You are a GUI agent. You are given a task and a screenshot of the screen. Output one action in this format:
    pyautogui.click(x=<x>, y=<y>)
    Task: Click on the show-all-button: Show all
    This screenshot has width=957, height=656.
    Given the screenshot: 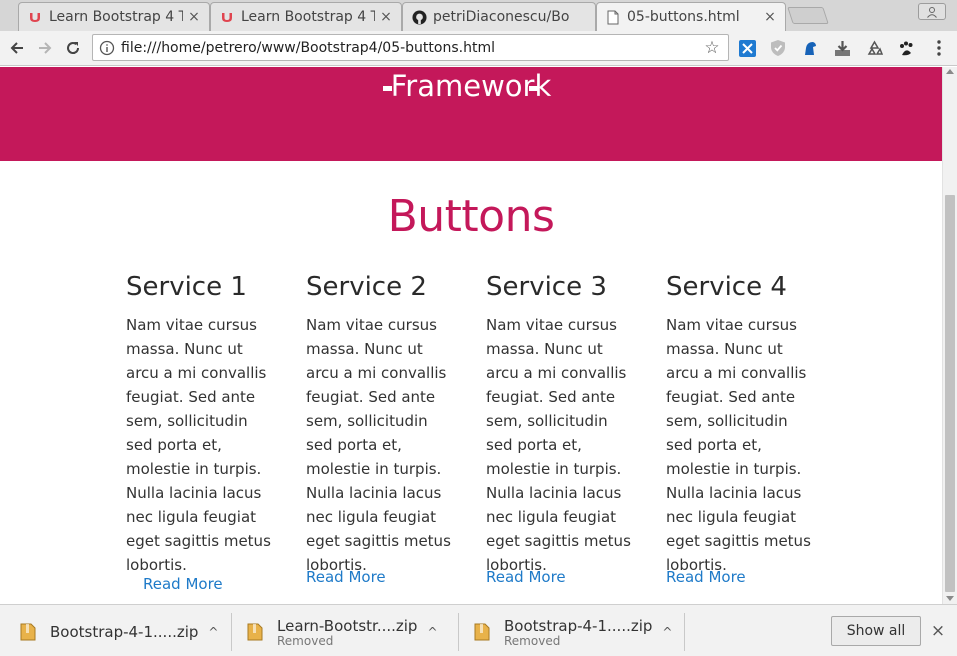 What is the action you would take?
    pyautogui.click(x=876, y=631)
    